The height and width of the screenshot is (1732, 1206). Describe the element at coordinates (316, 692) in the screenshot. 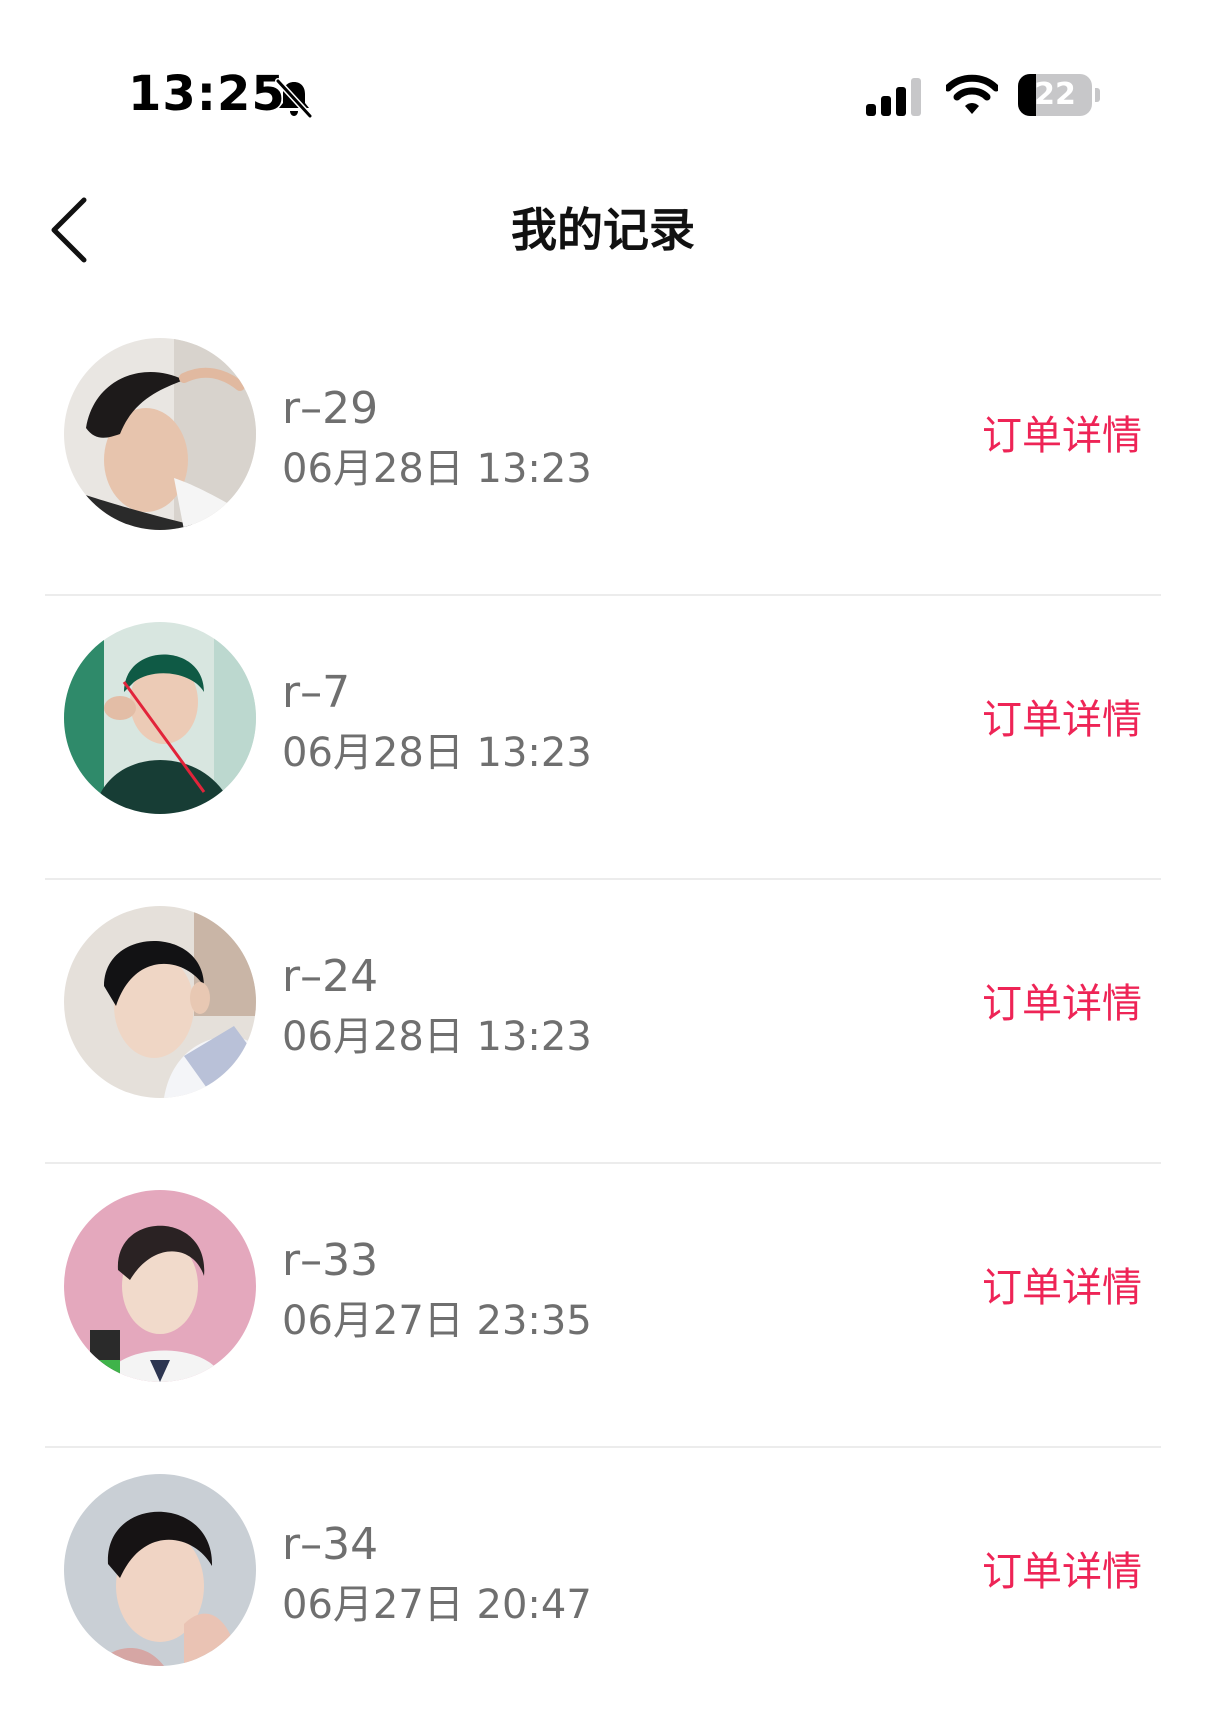

I see `record-name: r–7` at that location.